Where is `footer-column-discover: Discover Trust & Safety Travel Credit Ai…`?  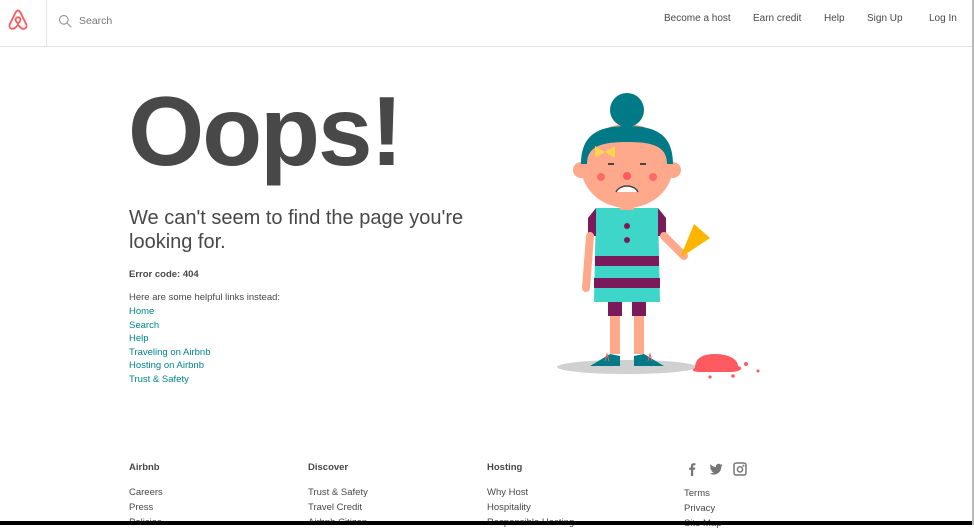
footer-column-discover: Discover Trust & Safety Travel Credit Ai… is located at coordinates (338, 496).